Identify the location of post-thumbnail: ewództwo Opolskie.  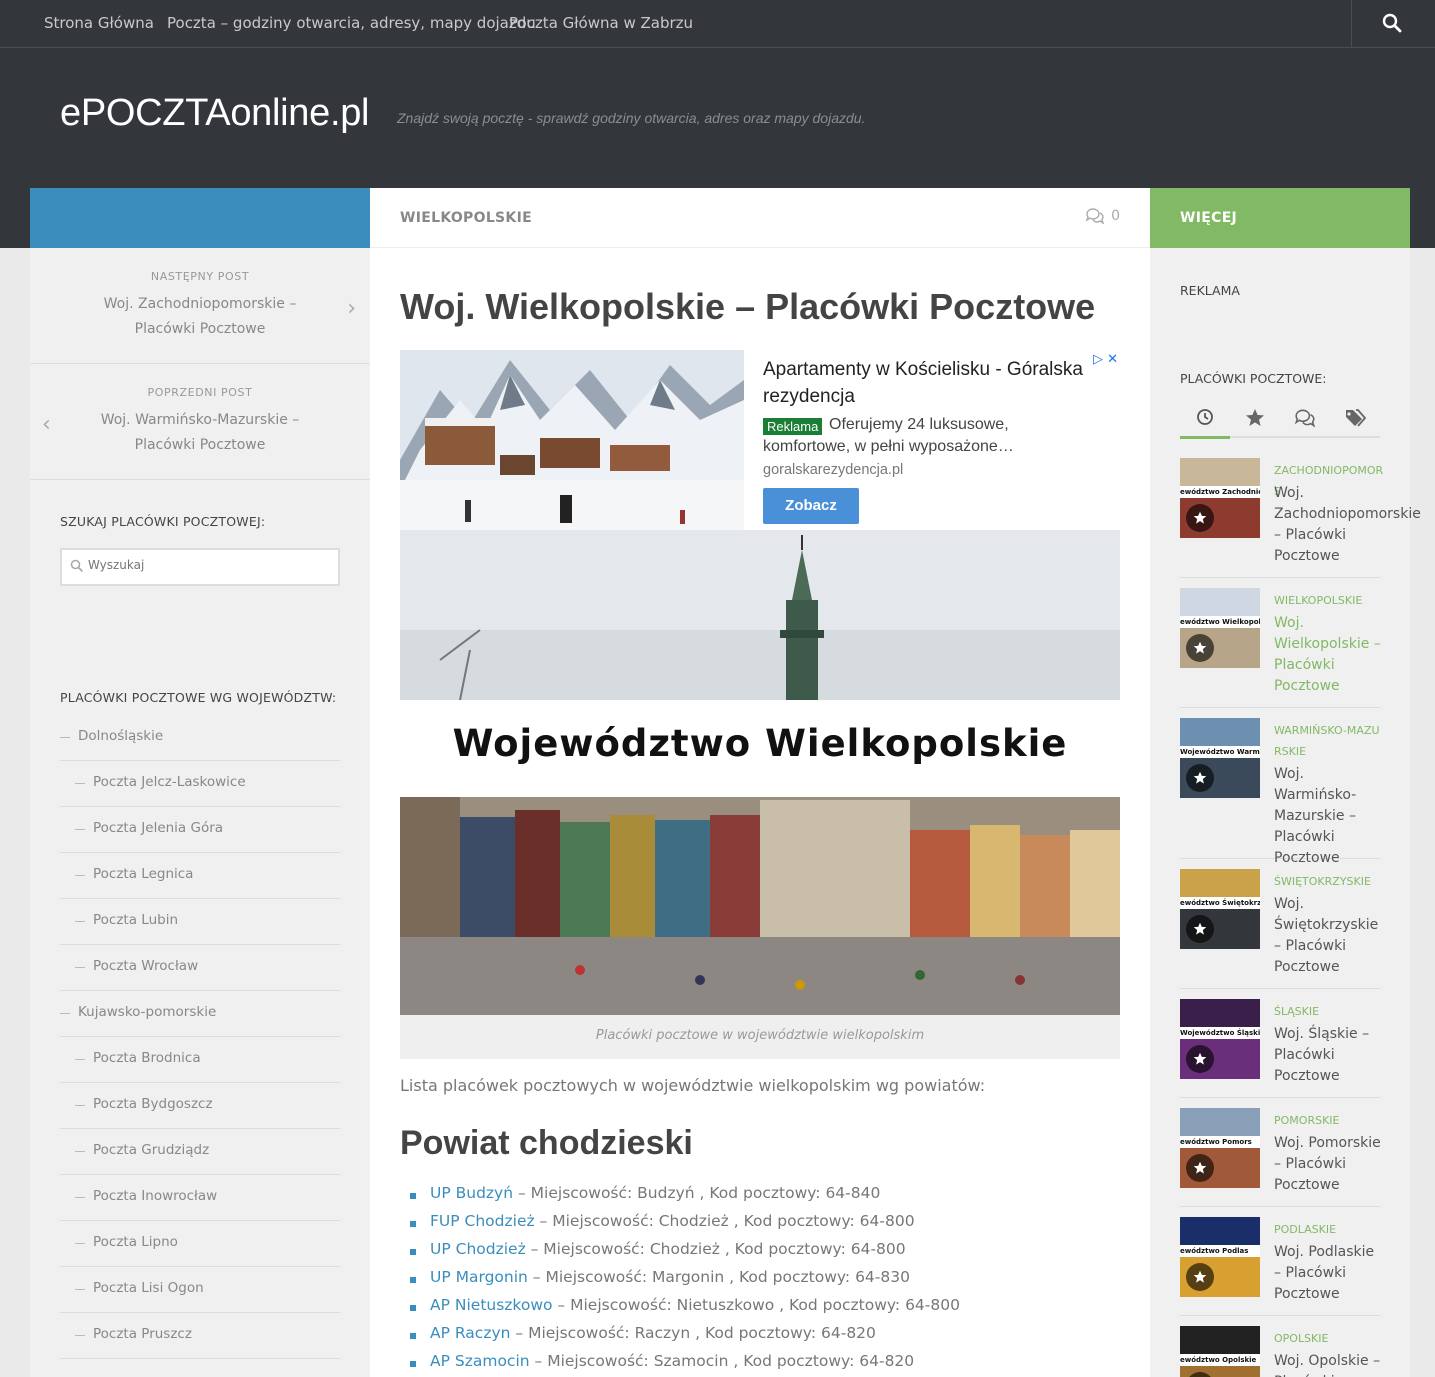
(1220, 1351).